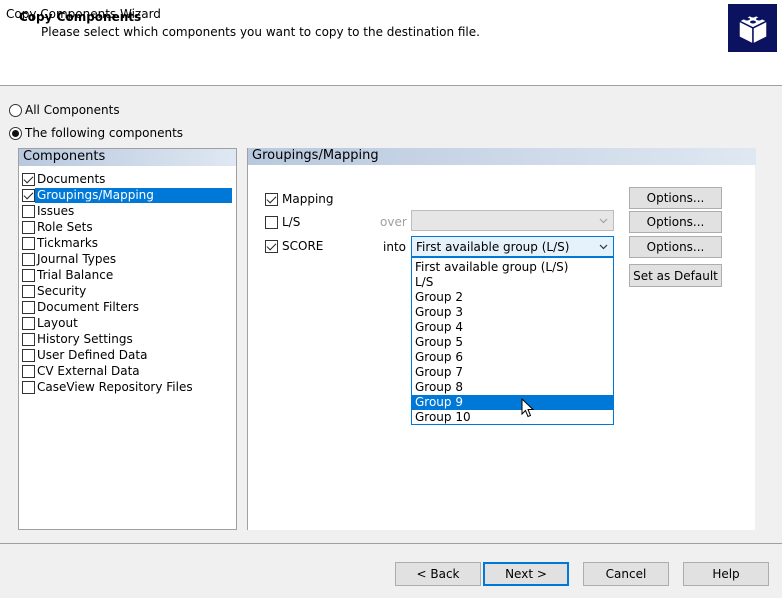 Image resolution: width=782 pixels, height=598 pixels. What do you see at coordinates (528, 409) in the screenshot?
I see `mouse-cursor-icon` at bounding box center [528, 409].